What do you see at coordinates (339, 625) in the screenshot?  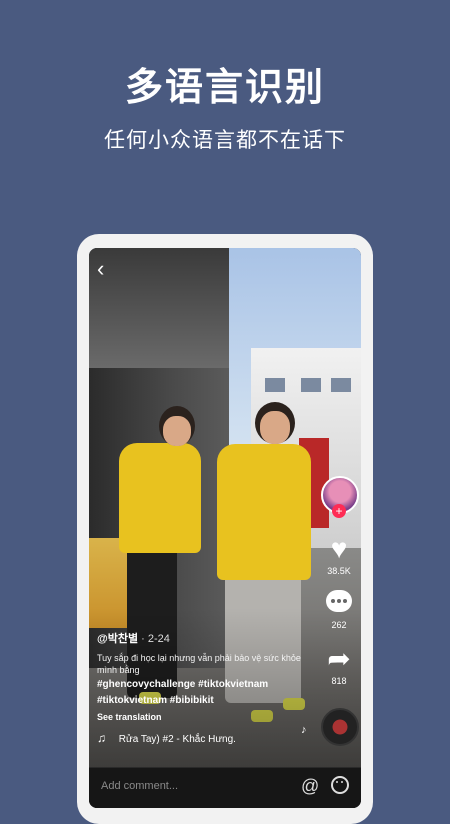 I see `comment-count: 262` at bounding box center [339, 625].